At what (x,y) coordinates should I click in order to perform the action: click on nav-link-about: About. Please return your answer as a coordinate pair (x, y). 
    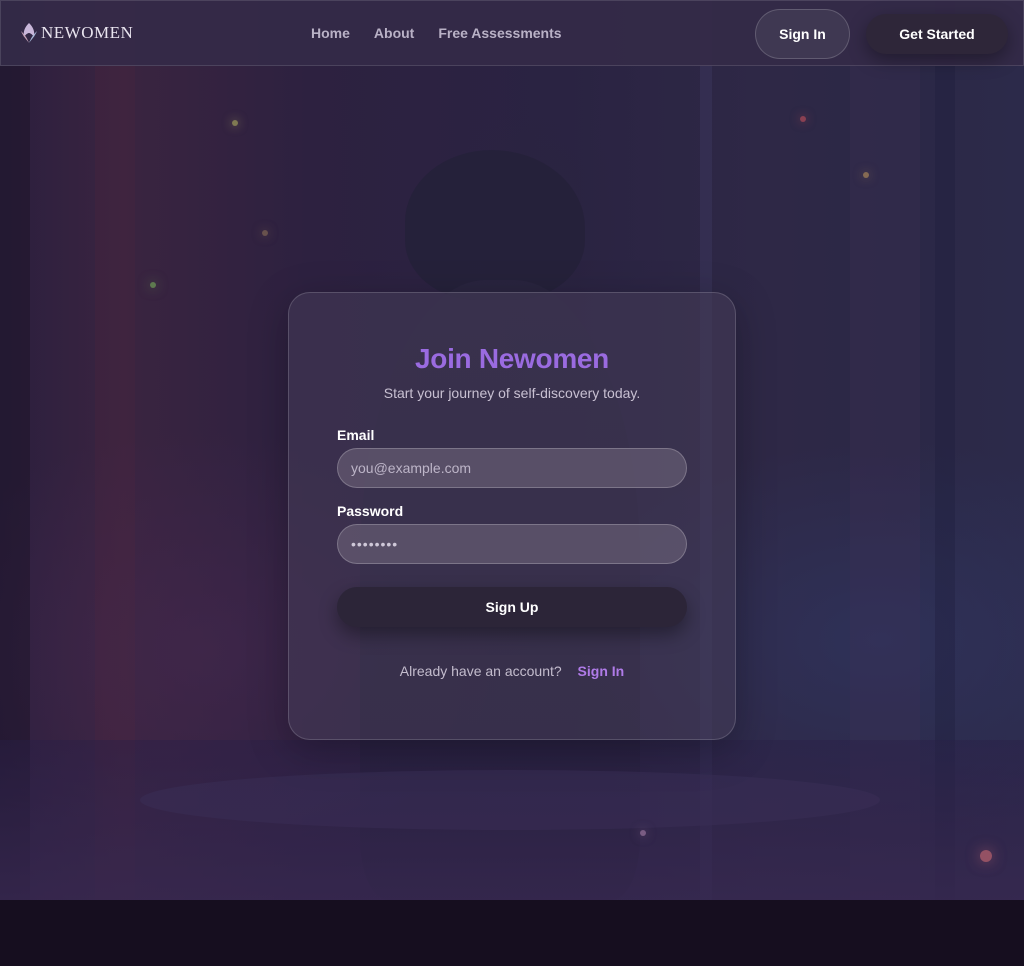
    Looking at the image, I should click on (394, 33).